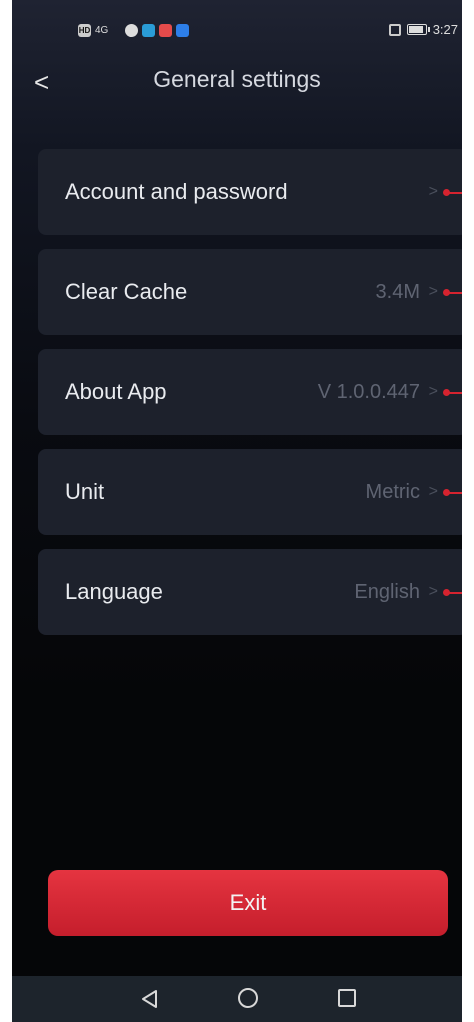  Describe the element at coordinates (445, 29) in the screenshot. I see `status-time: 3:27` at that location.